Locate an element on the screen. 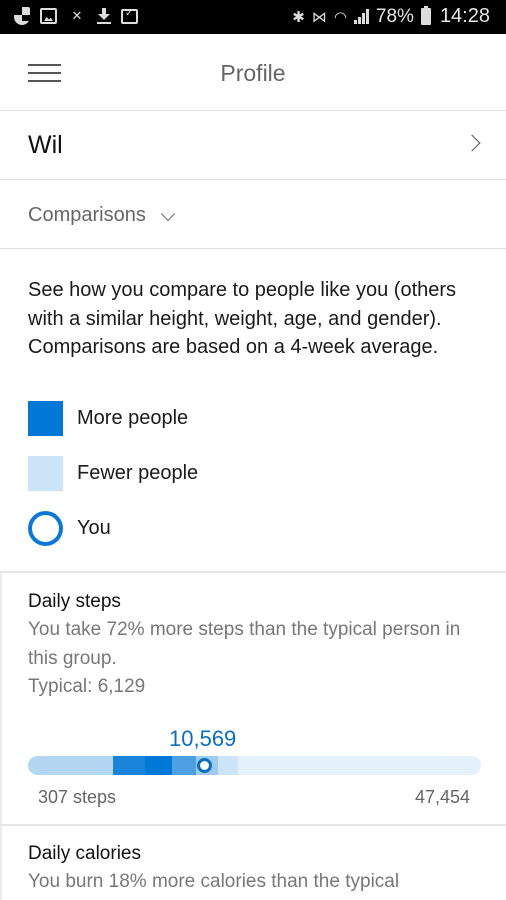 The image size is (506, 900). profile-name-row: Wil is located at coordinates (253, 146).